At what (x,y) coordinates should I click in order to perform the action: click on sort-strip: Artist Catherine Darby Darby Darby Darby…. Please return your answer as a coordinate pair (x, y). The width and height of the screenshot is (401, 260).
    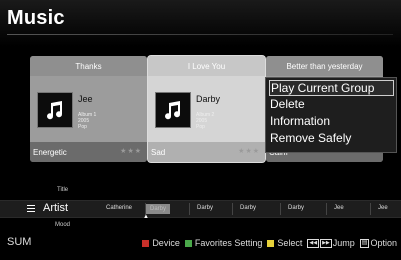
    Looking at the image, I should click on (200, 209).